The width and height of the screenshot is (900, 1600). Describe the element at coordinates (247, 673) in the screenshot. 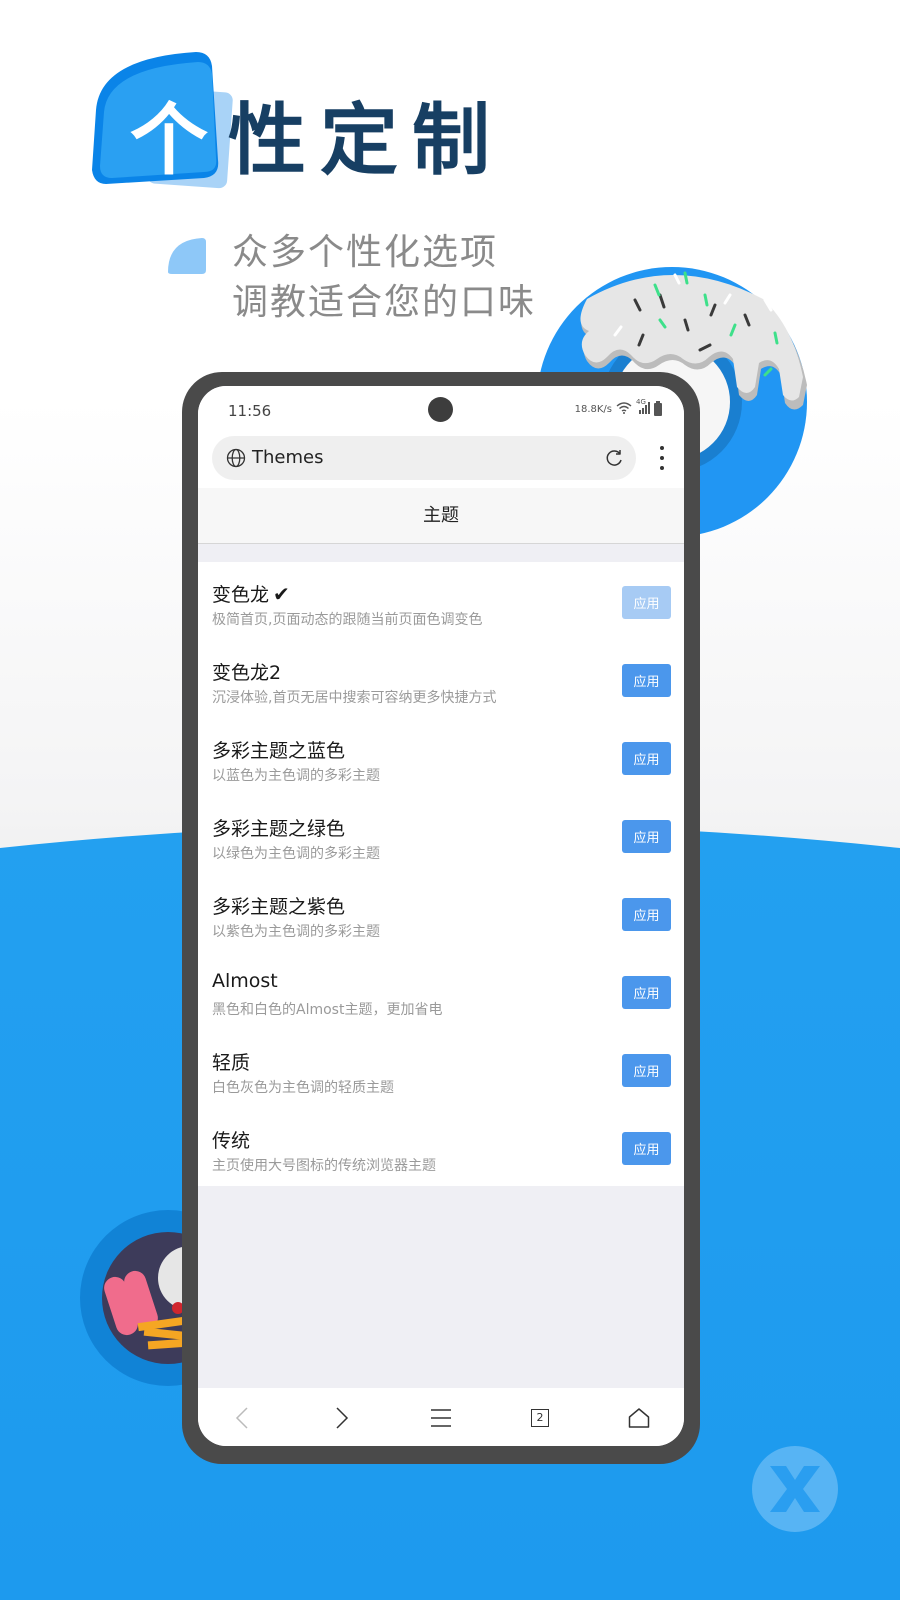

I see `theme-name: 变色龙2` at that location.